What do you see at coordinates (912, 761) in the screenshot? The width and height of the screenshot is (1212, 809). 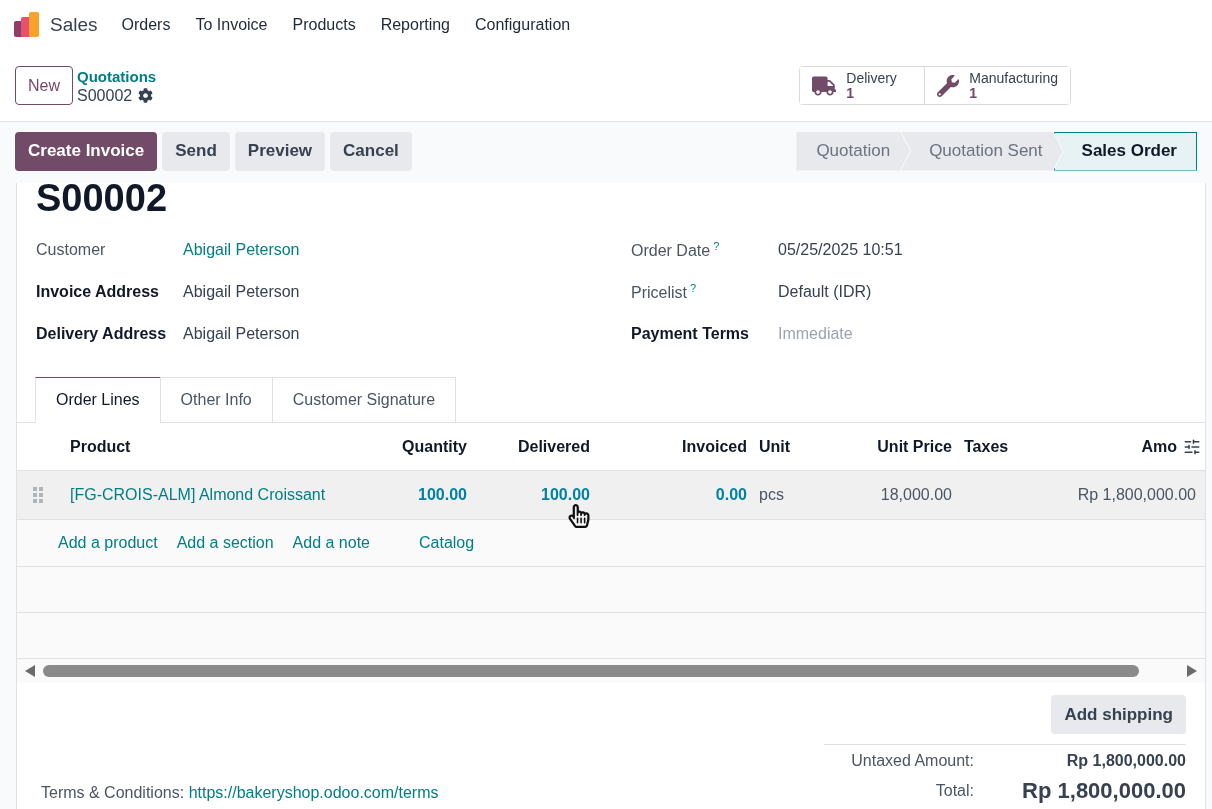 I see `total-label: Untaxed Amount:` at bounding box center [912, 761].